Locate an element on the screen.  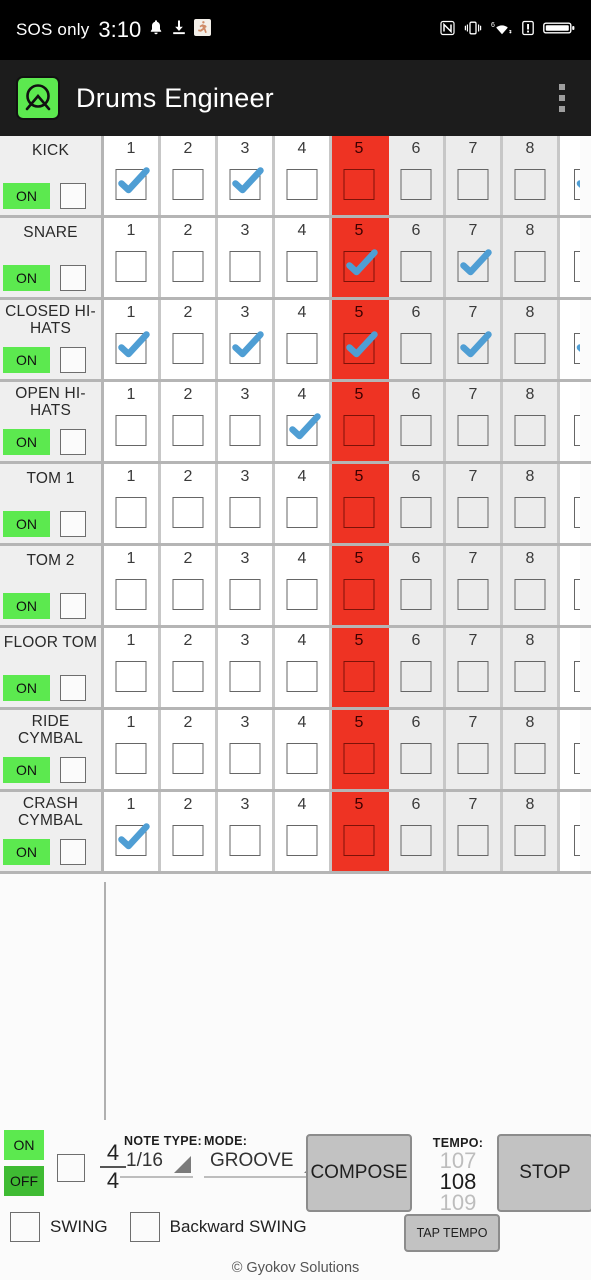
note-type-dropdown: 1/16 is located at coordinates (156, 1163).